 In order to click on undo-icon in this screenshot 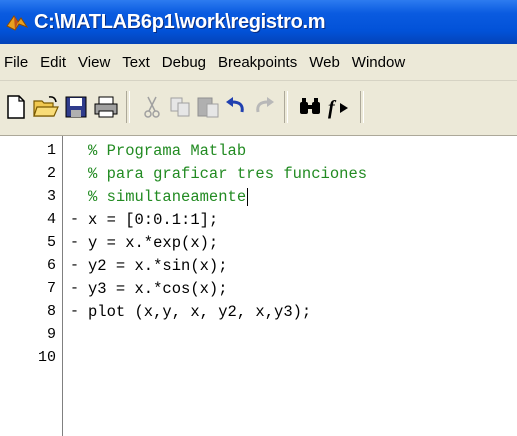, I will do `click(235, 105)`.